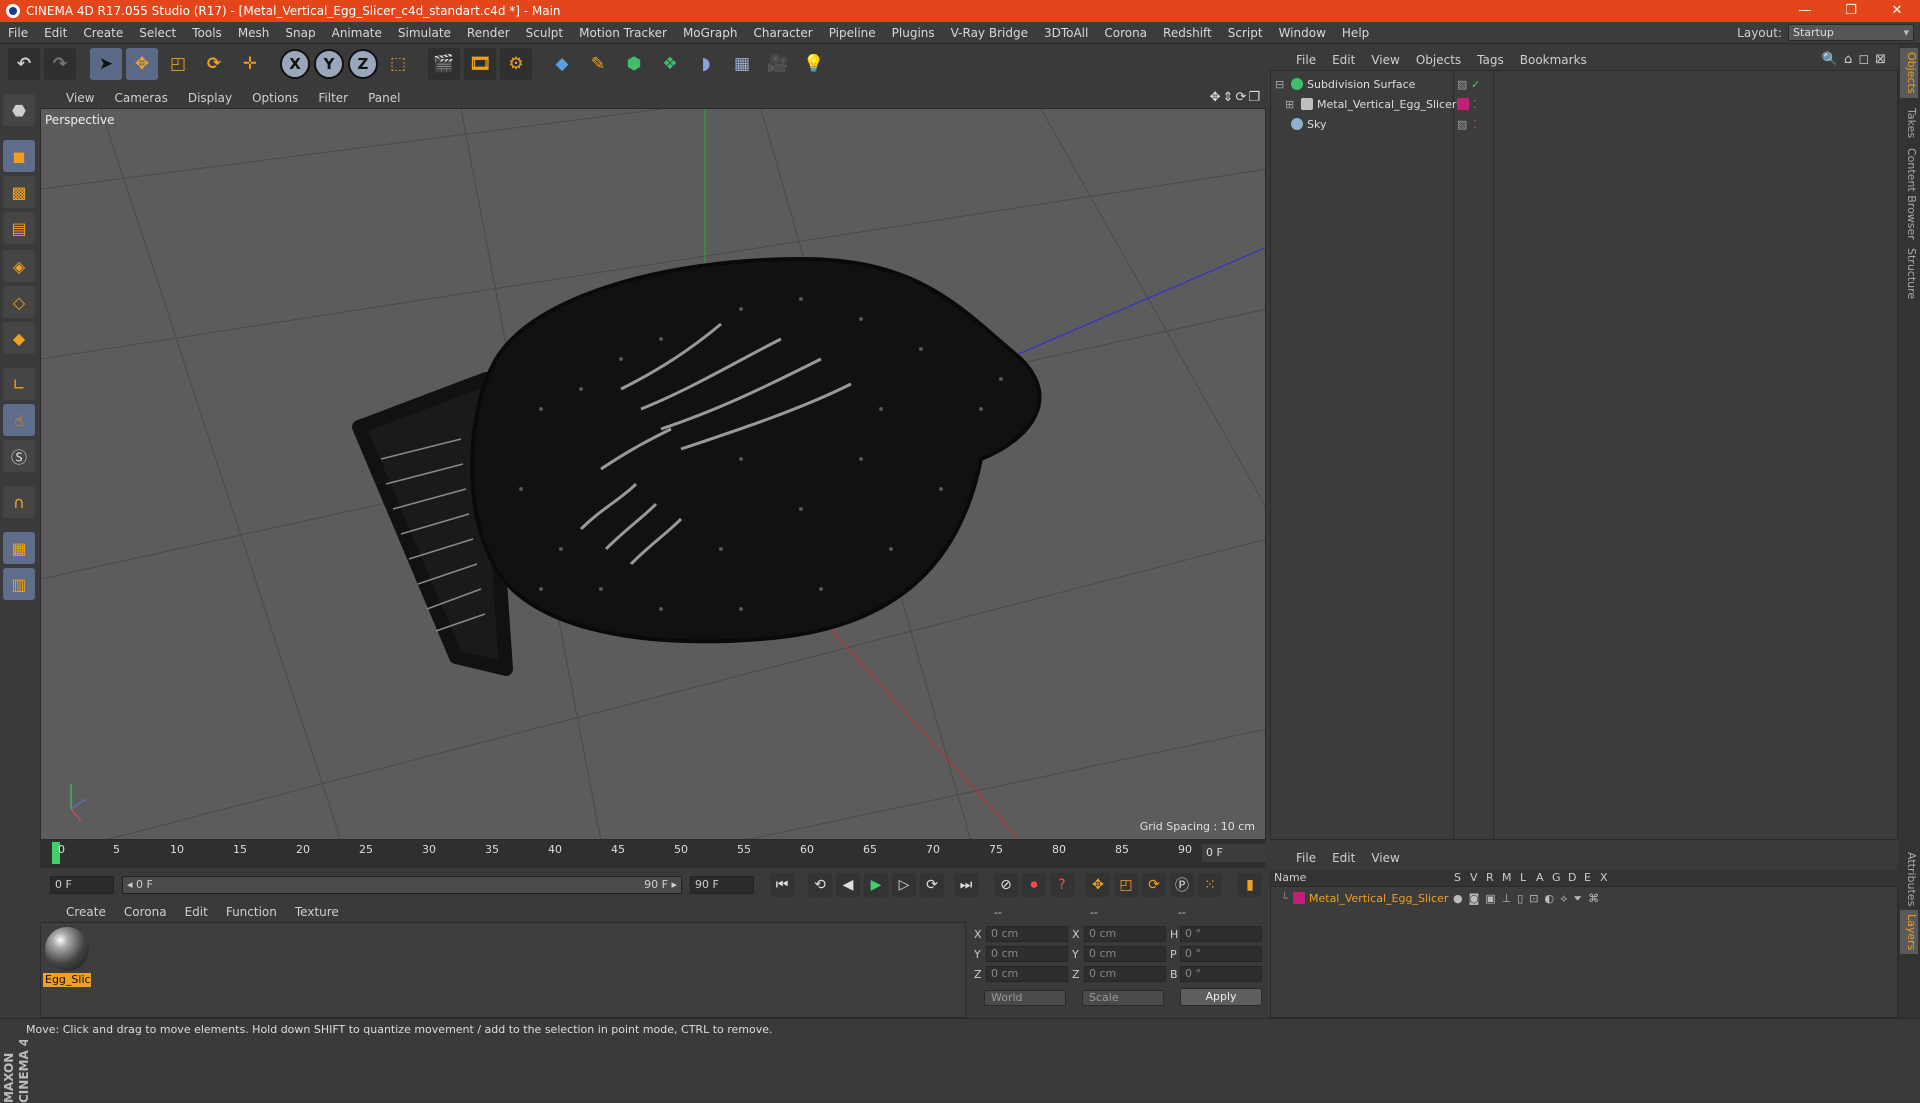 This screenshot has width=1920, height=1103. Describe the element at coordinates (19, 584) in the screenshot. I see `planar-workplane-icon: ▥` at that location.